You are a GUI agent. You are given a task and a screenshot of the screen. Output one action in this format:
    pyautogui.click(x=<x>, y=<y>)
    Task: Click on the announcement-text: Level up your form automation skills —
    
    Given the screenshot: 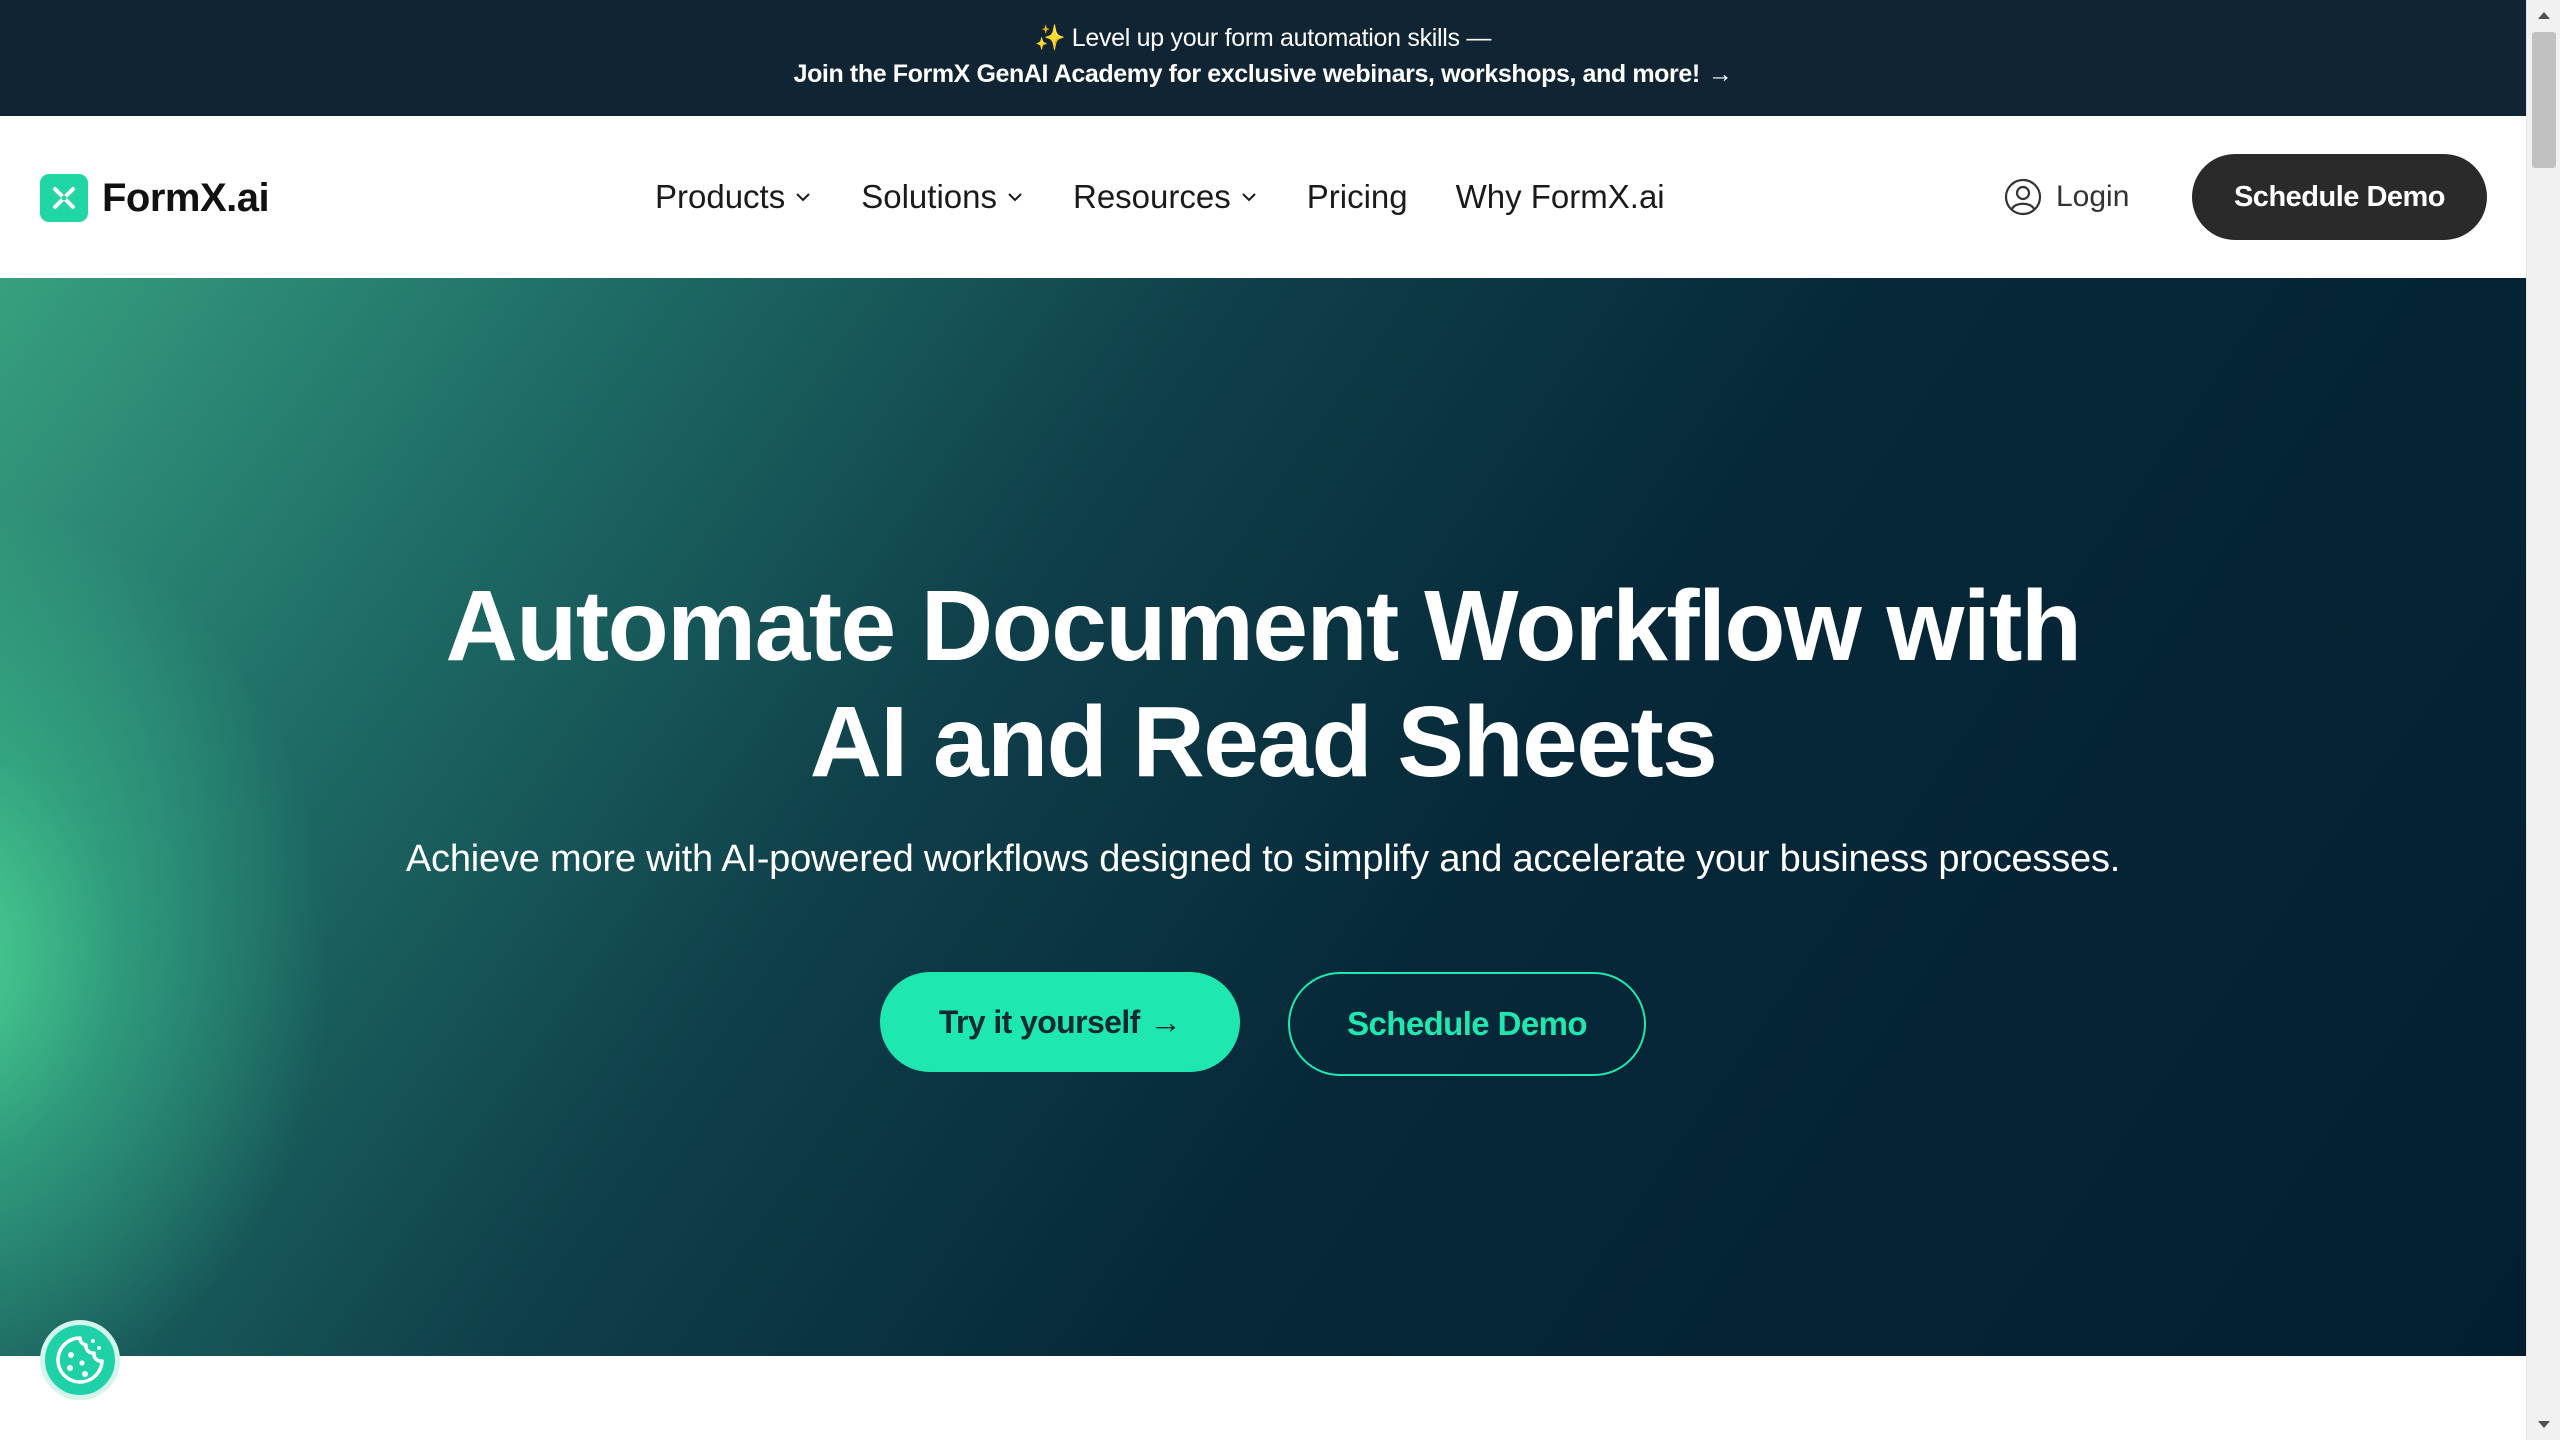 What is the action you would take?
    pyautogui.click(x=1281, y=38)
    